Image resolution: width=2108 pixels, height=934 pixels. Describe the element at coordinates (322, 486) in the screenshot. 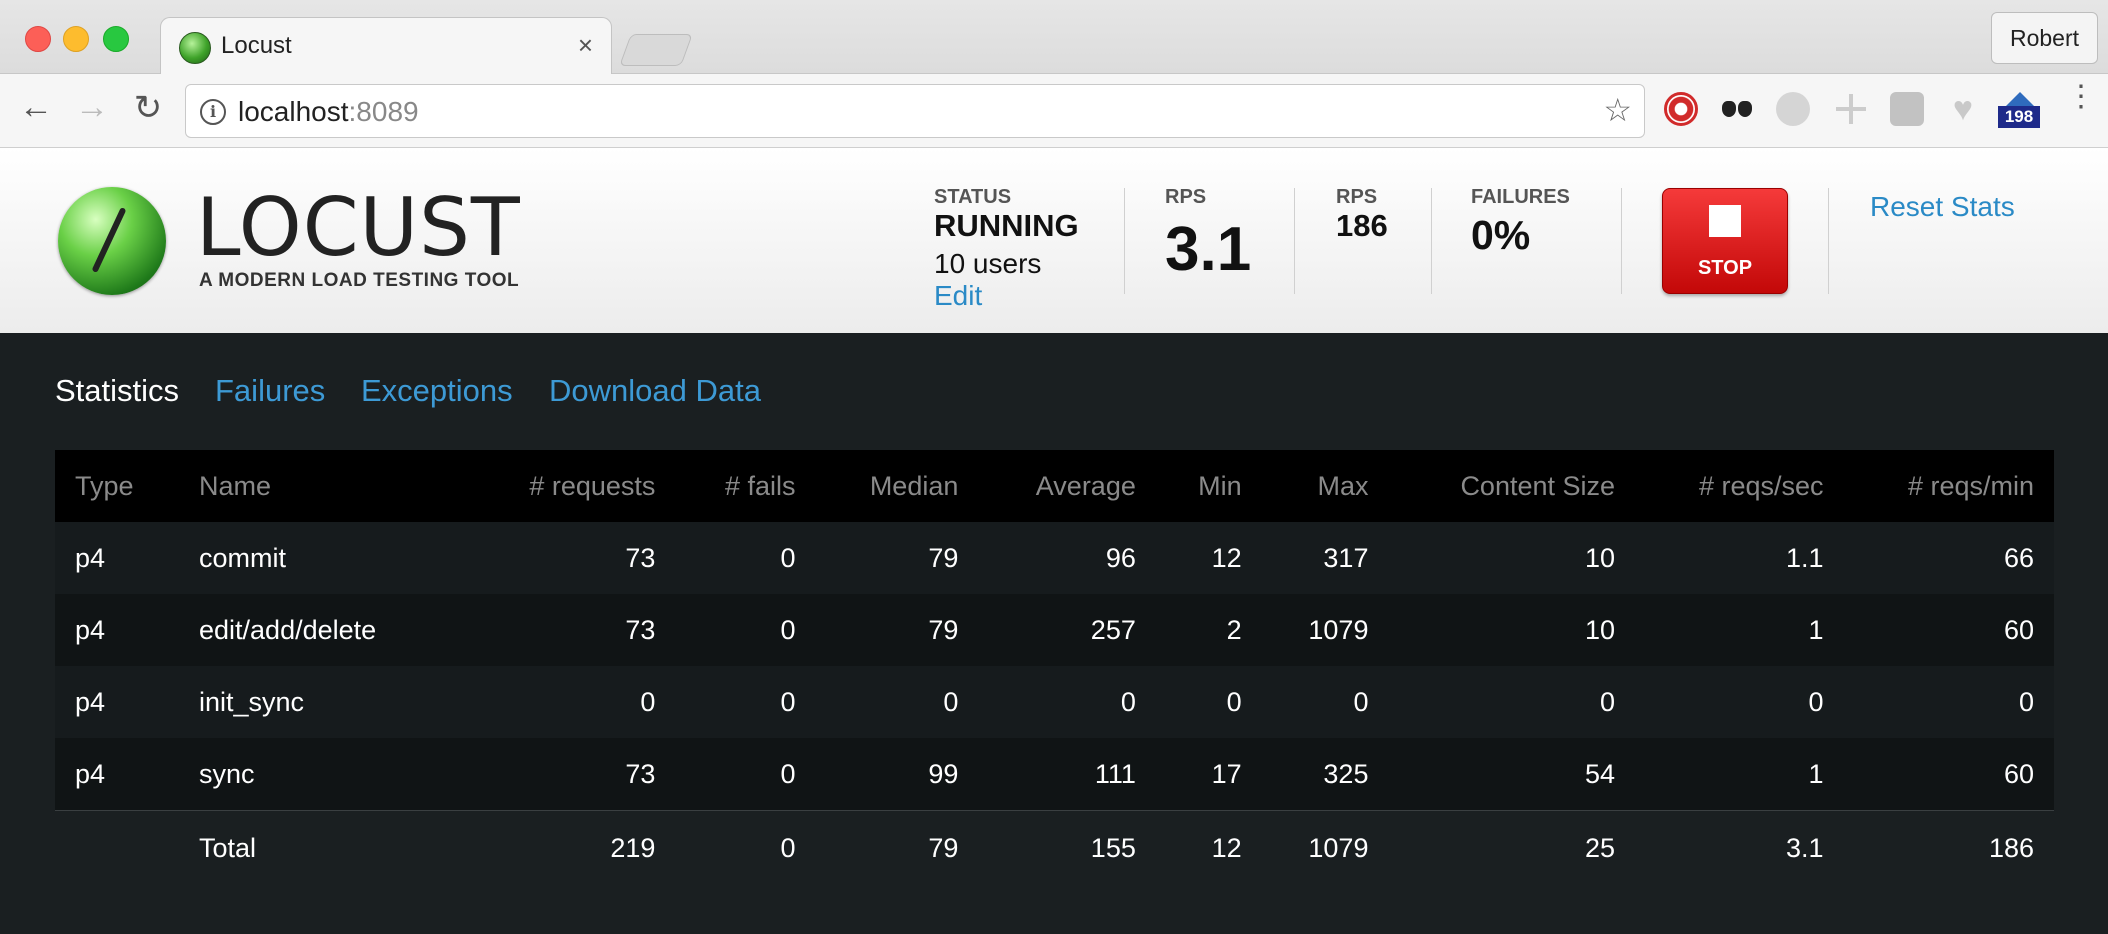

I see `column-header-name: Name` at that location.